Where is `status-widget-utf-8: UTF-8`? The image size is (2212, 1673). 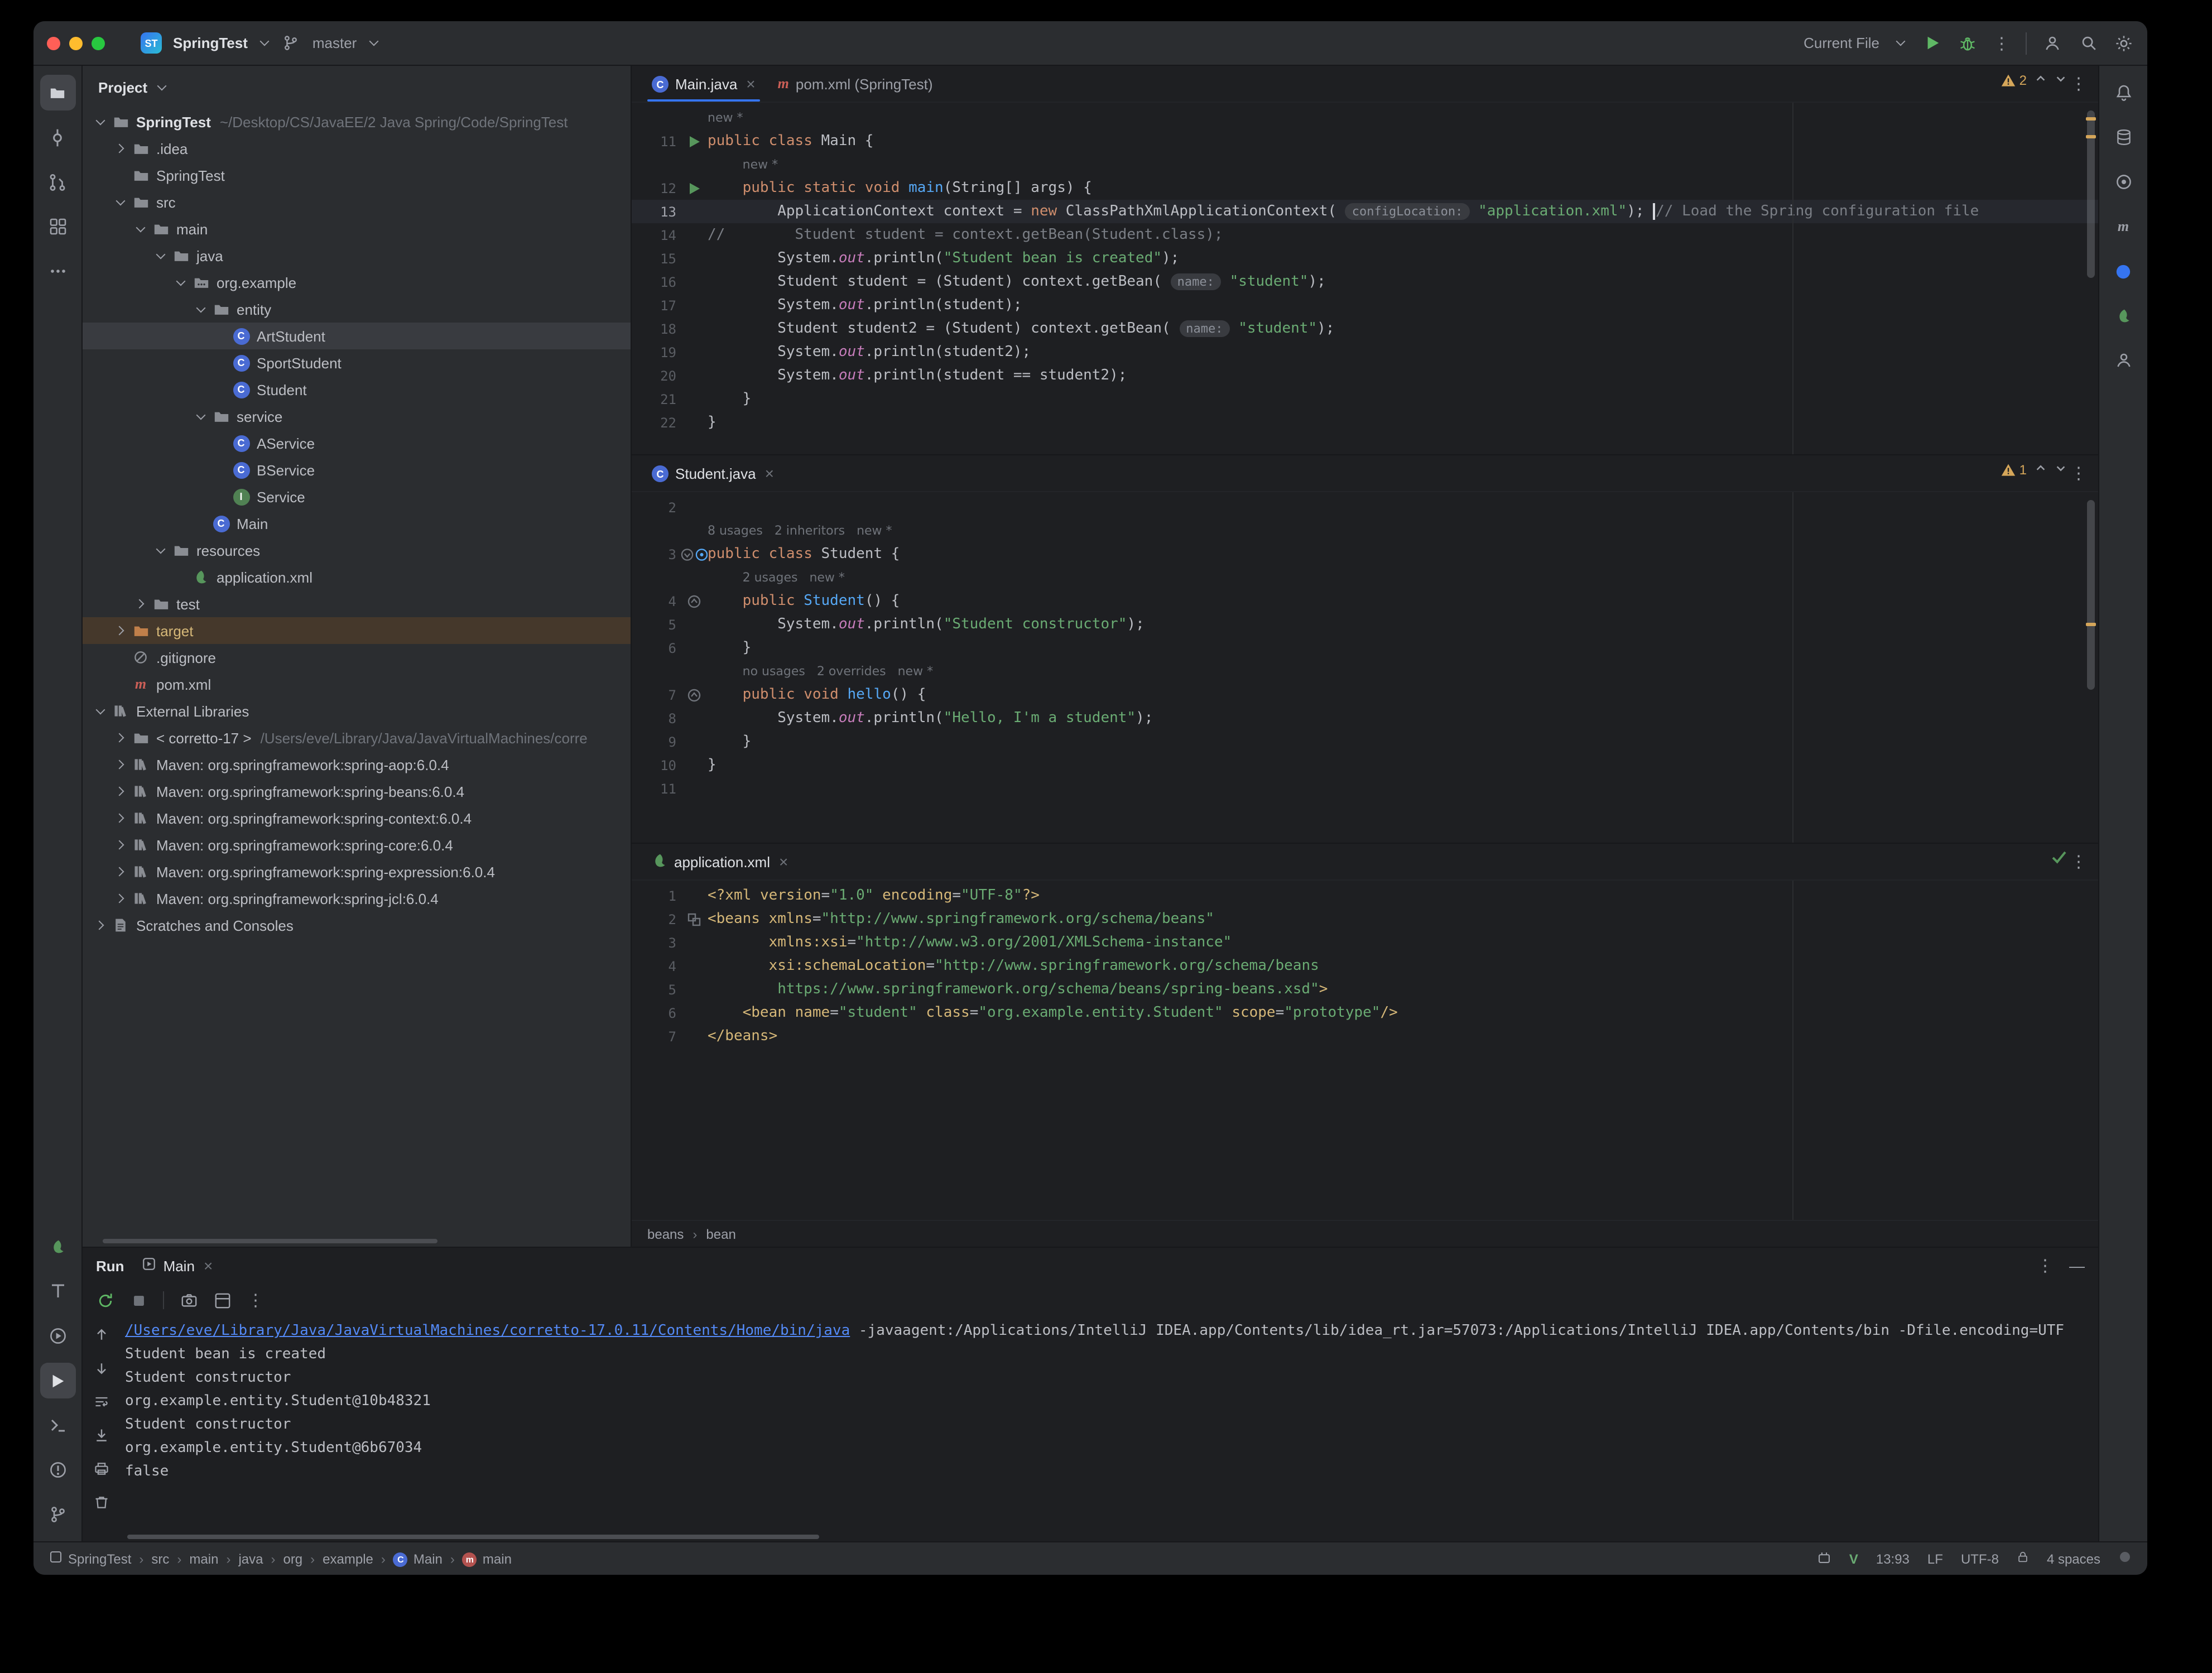 status-widget-utf-8: UTF-8 is located at coordinates (1980, 1558).